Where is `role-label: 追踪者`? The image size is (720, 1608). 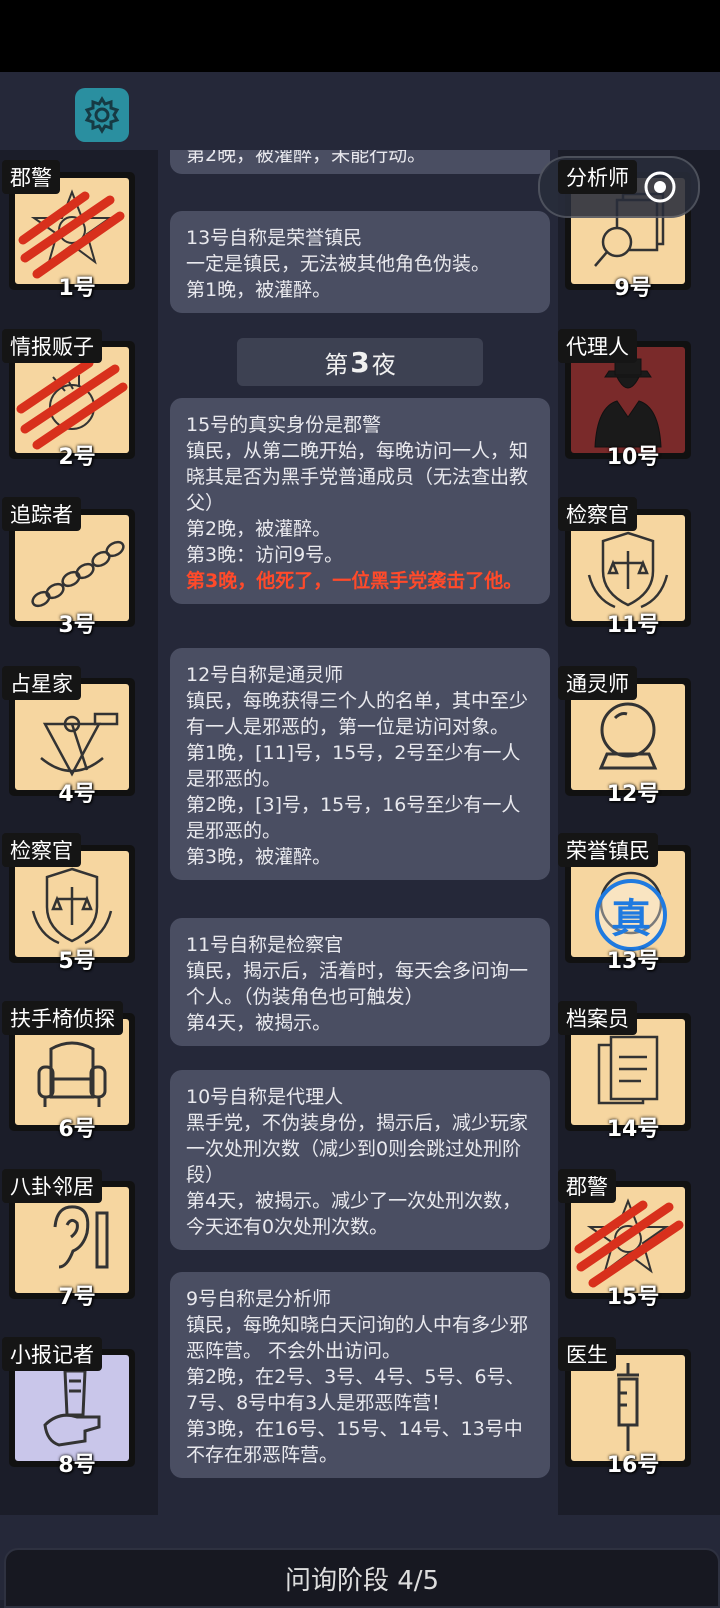
role-label: 追踪者 is located at coordinates (41, 514).